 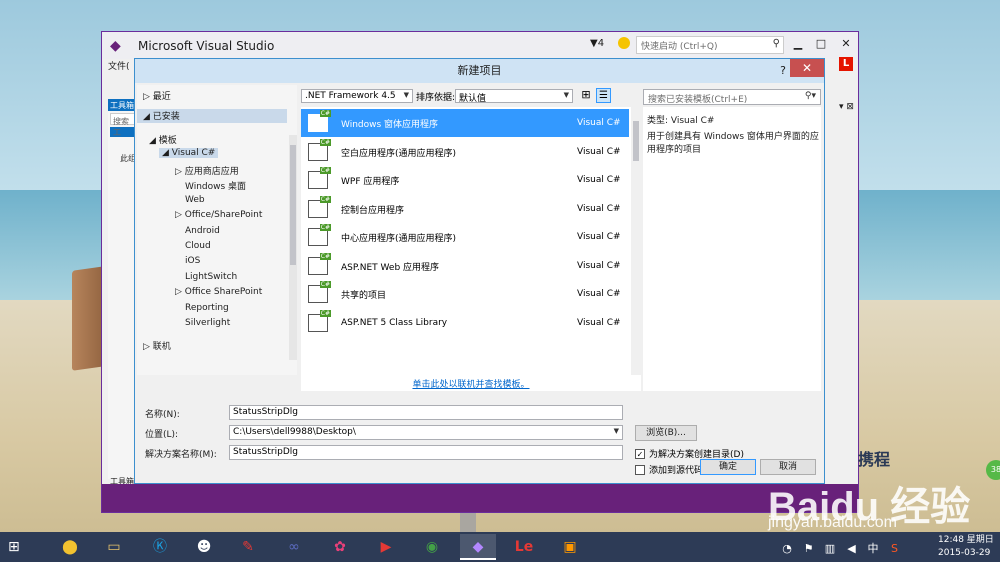 I want to click on windows-forms-icon, so click(x=319, y=121).